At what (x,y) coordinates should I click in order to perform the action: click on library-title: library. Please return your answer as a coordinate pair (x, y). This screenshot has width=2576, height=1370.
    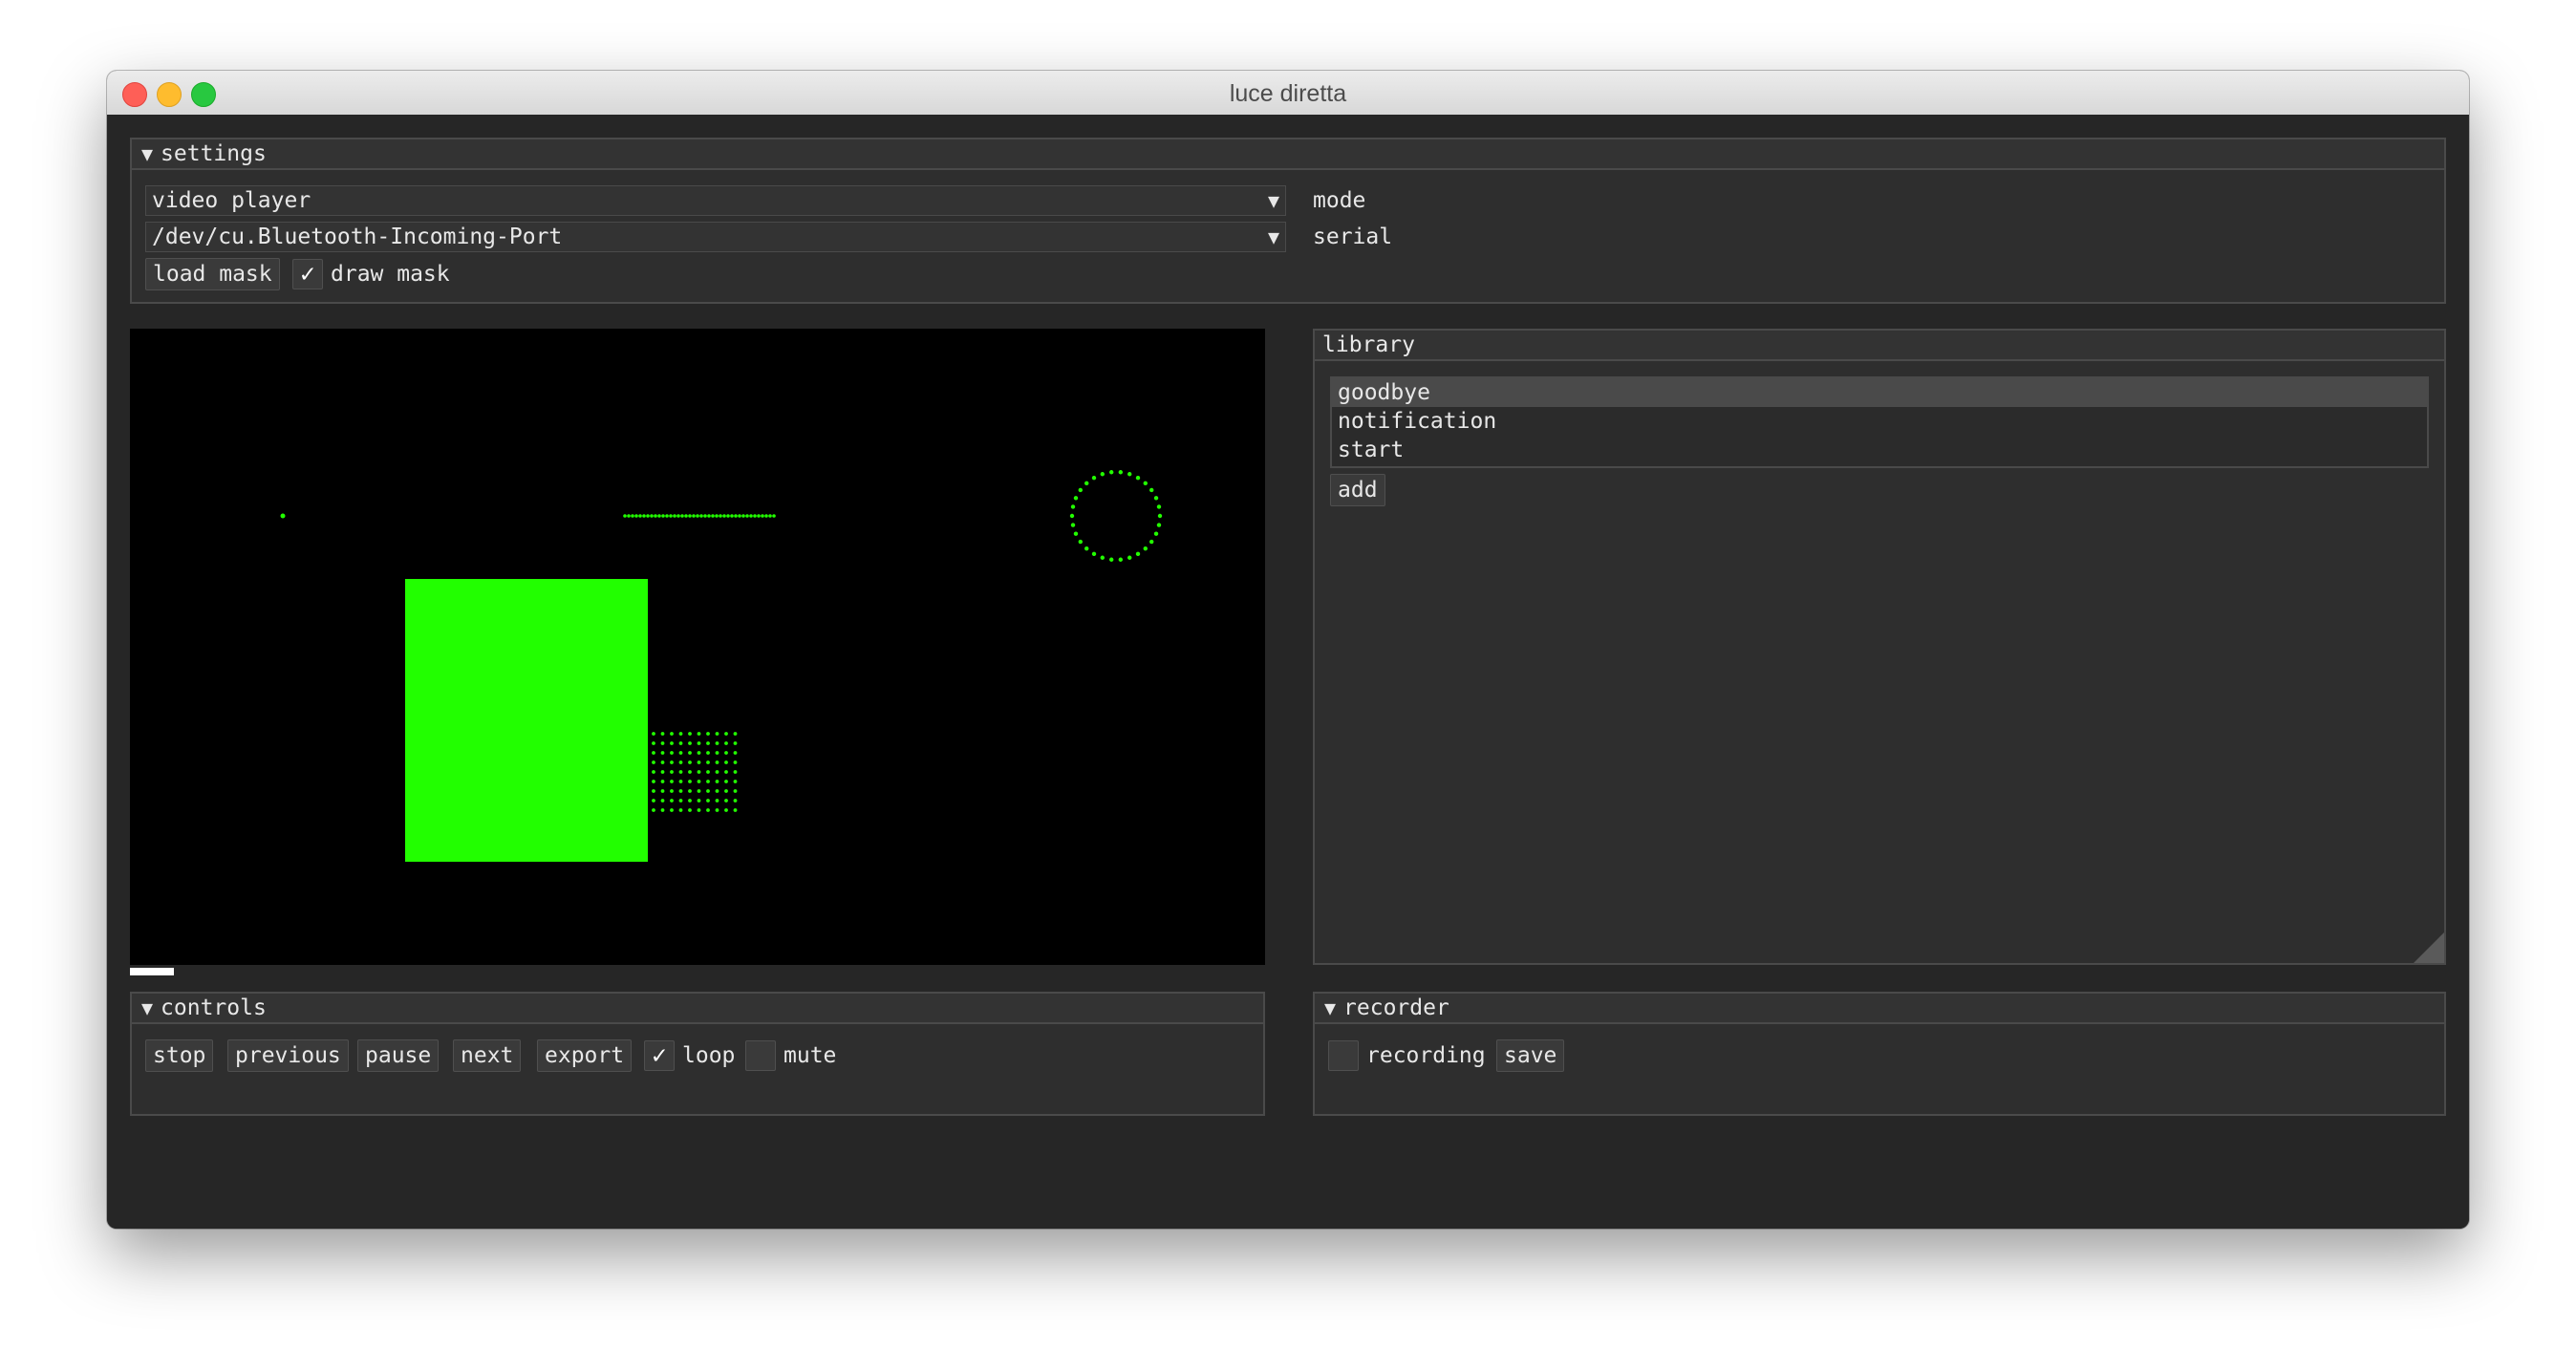
    Looking at the image, I should click on (1368, 345).